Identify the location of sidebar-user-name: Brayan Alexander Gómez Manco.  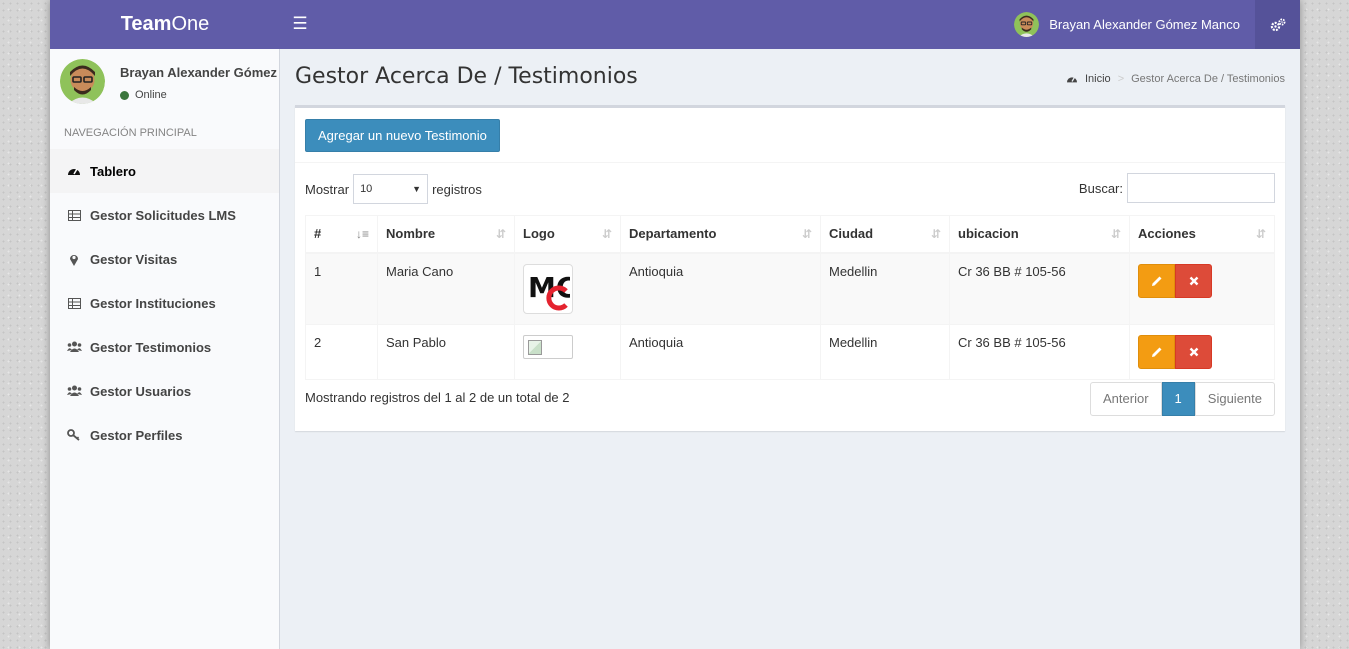
(199, 72).